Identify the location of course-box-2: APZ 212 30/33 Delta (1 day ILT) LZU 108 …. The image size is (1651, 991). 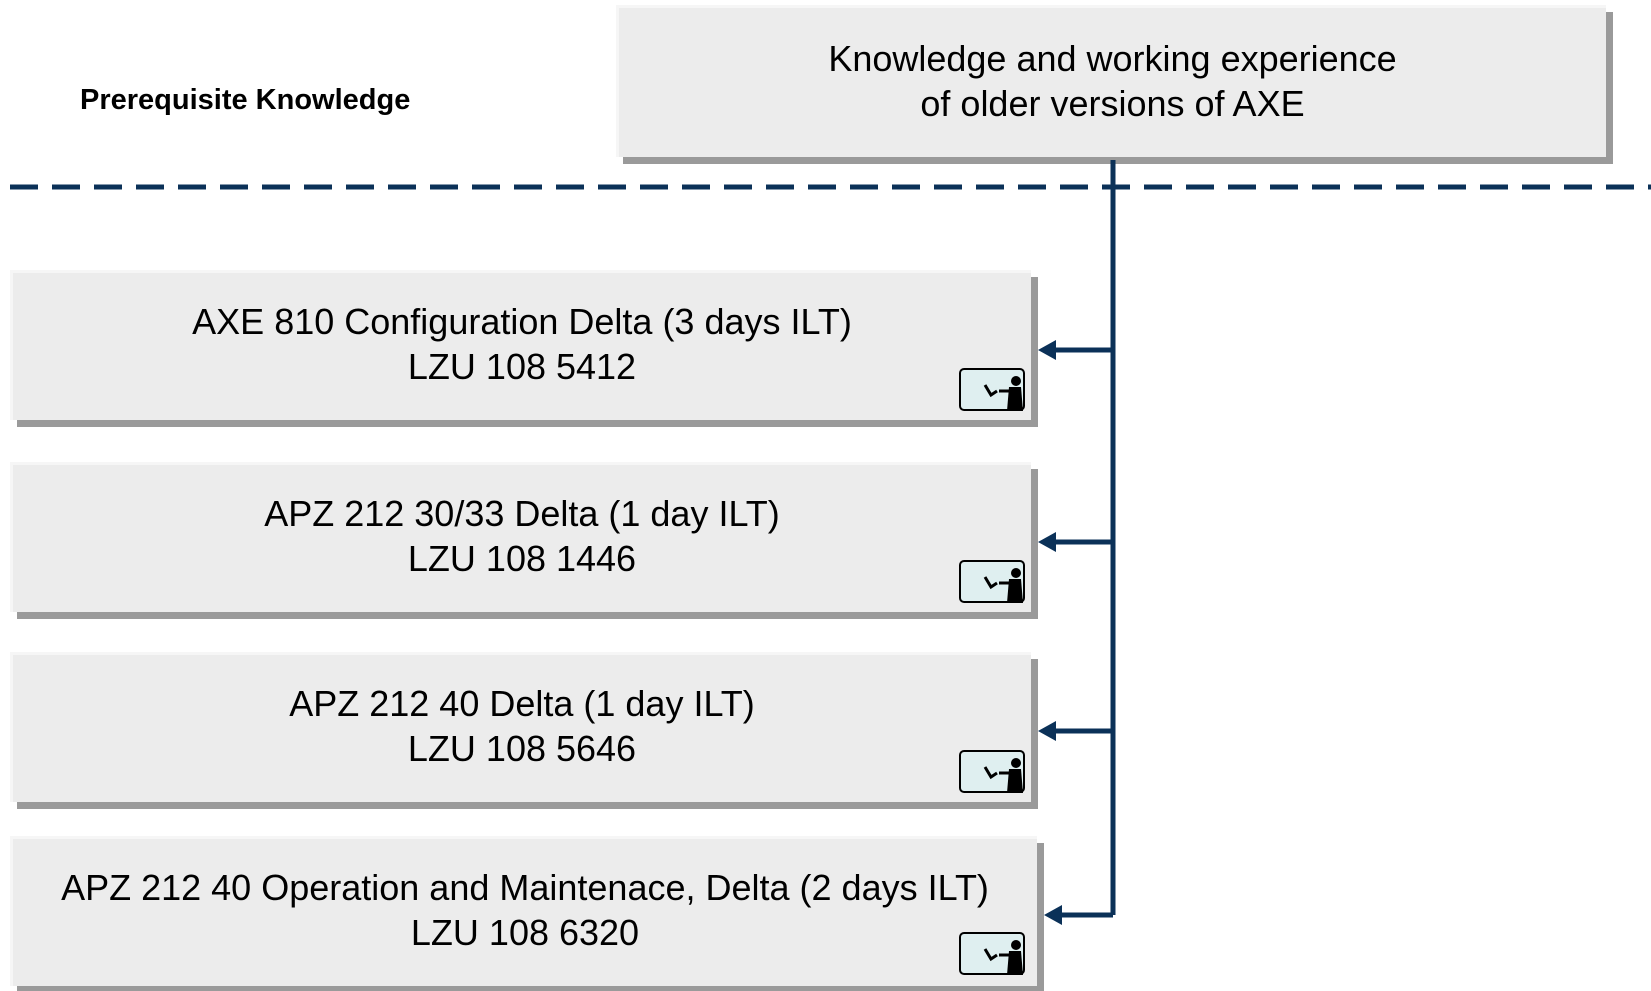
(520, 537).